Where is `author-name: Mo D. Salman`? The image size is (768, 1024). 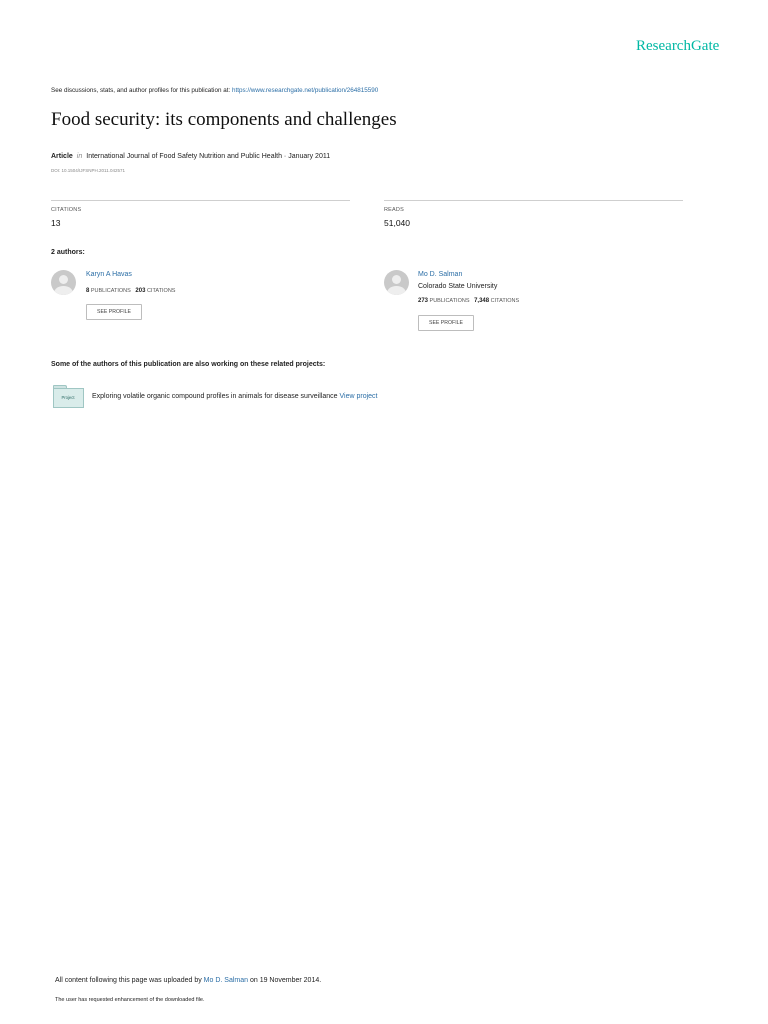 author-name: Mo D. Salman is located at coordinates (440, 274).